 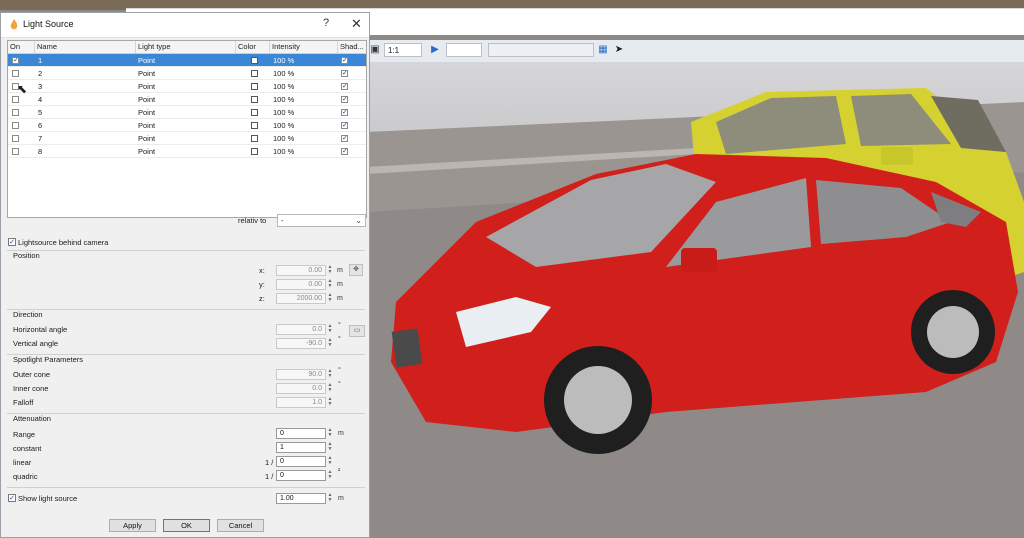 I want to click on column-header-color: Color, so click(x=253, y=47).